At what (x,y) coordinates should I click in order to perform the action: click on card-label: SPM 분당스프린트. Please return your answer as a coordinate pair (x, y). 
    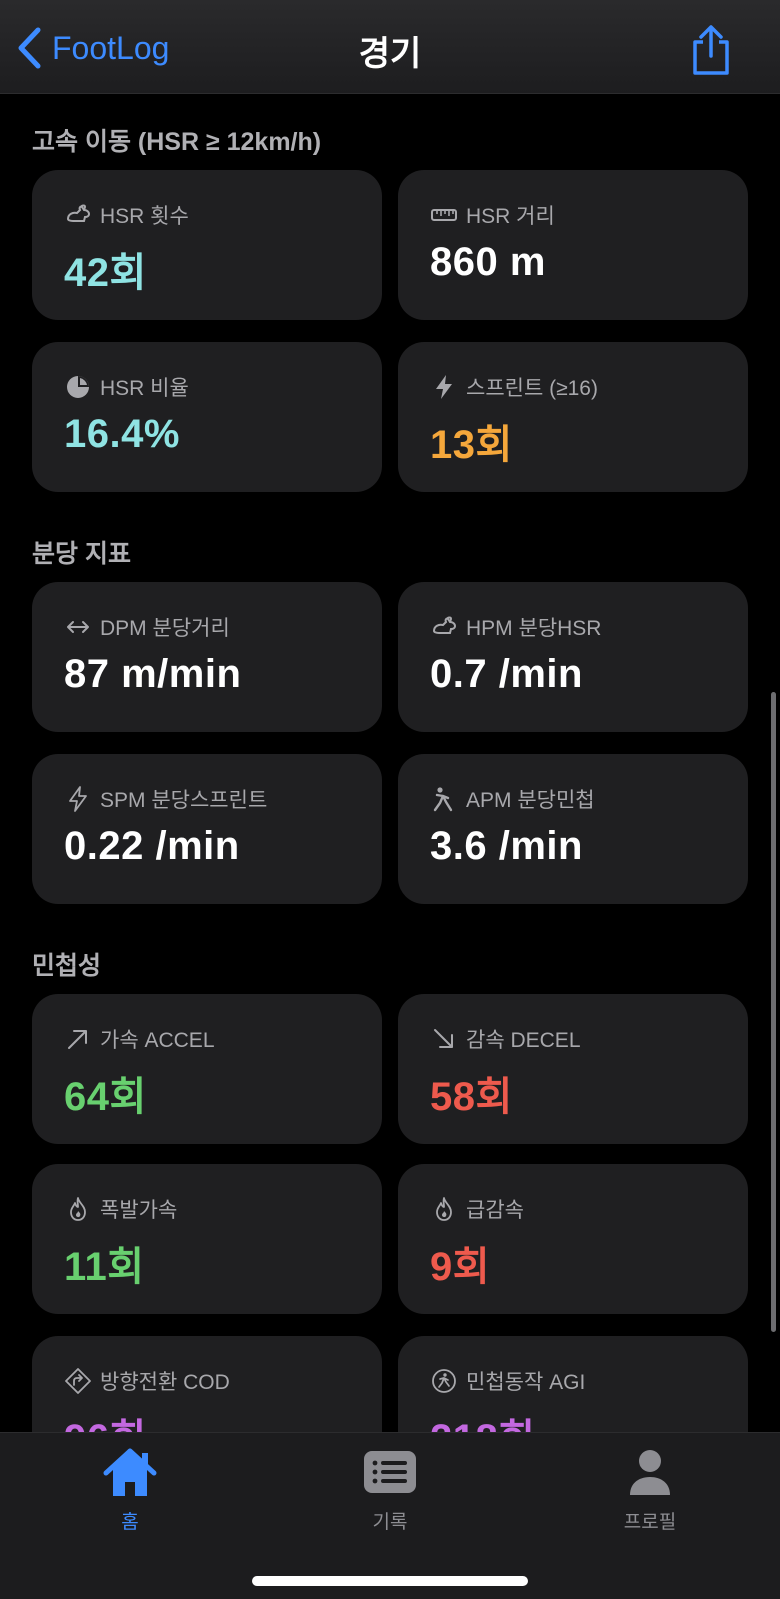
    Looking at the image, I should click on (184, 800).